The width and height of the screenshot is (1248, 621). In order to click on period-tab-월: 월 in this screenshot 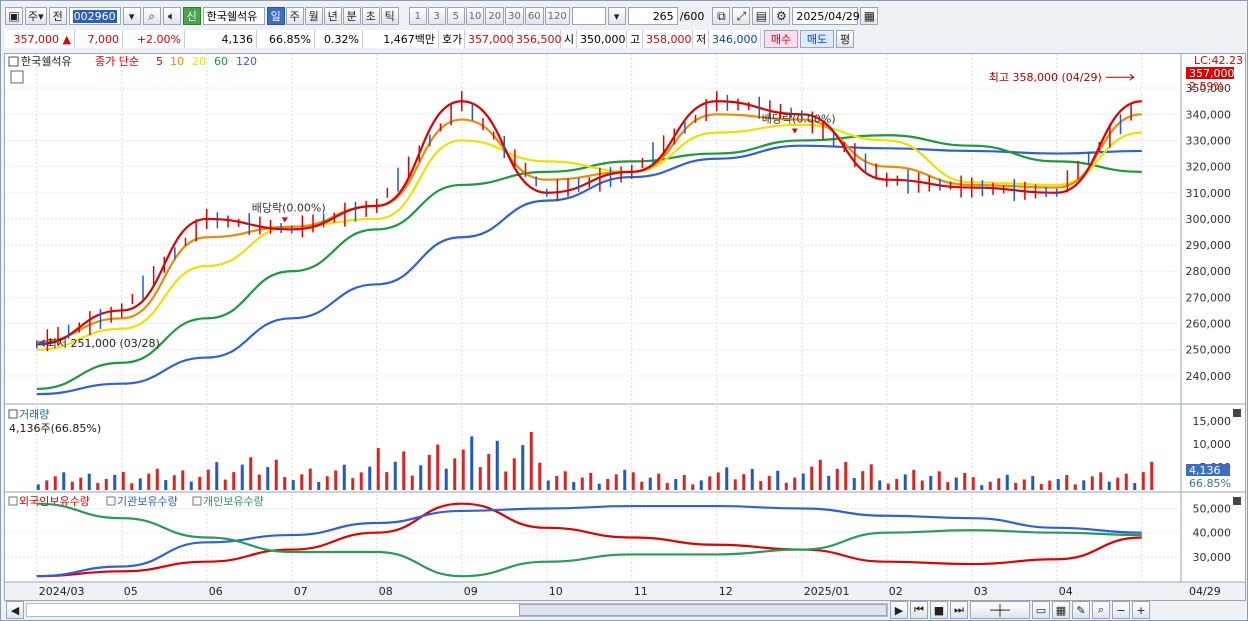, I will do `click(313, 16)`.